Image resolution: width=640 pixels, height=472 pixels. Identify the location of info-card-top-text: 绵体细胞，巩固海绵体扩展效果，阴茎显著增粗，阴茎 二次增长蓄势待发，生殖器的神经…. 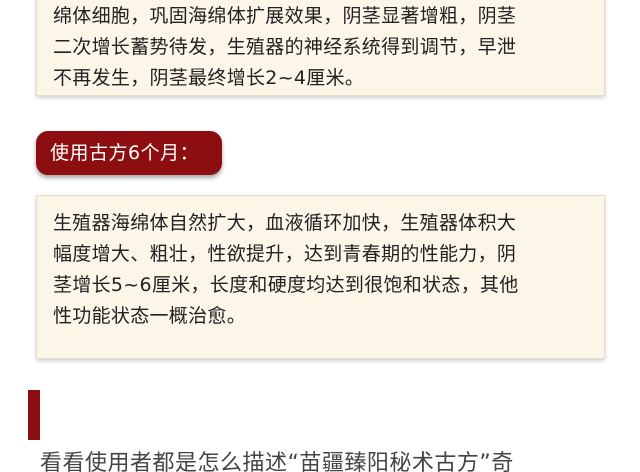
(285, 47).